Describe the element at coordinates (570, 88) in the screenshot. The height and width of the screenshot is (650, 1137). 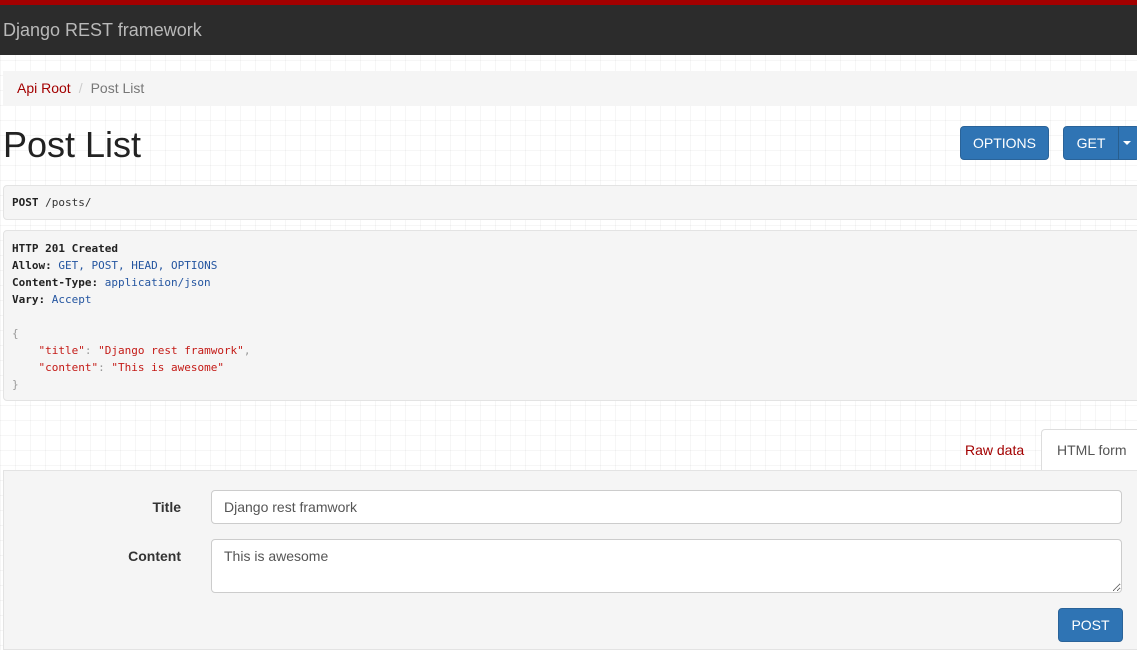
I see `breadcrumb: Api Root / Post List` at that location.